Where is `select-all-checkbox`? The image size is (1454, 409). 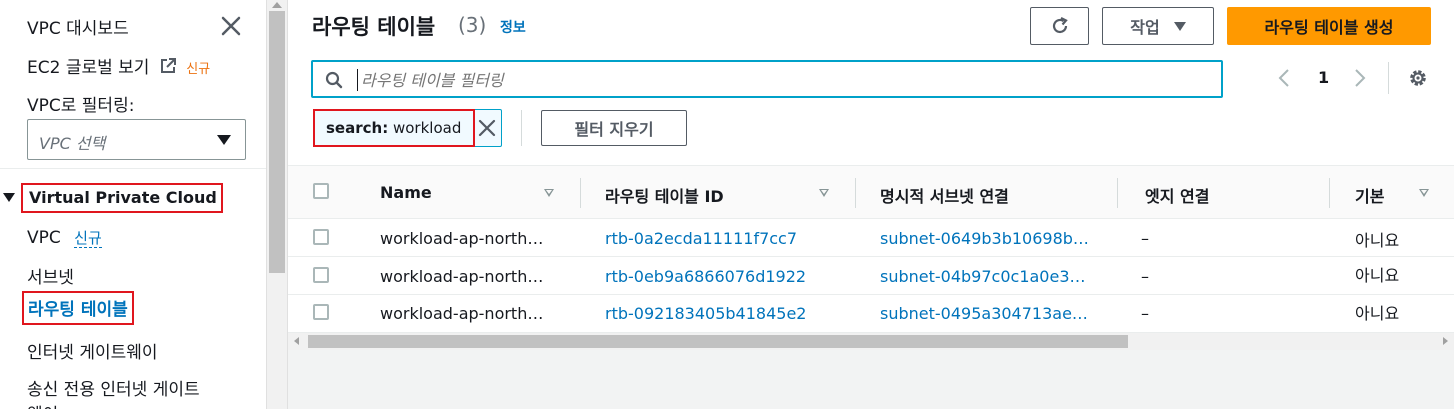 select-all-checkbox is located at coordinates (321, 191).